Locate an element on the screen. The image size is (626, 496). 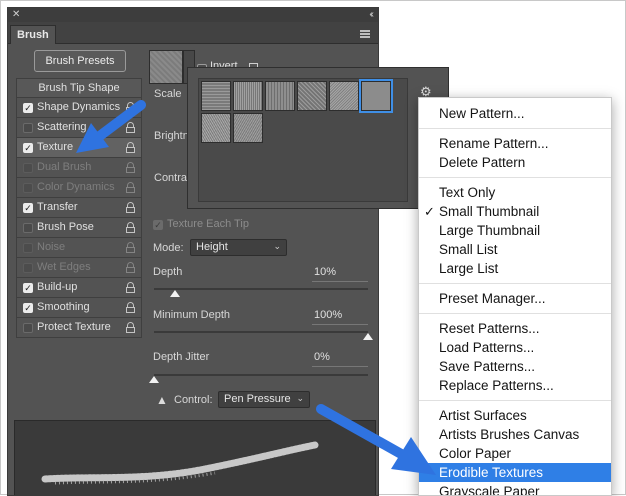
close-icon: ✕ is located at coordinates (16, 15).